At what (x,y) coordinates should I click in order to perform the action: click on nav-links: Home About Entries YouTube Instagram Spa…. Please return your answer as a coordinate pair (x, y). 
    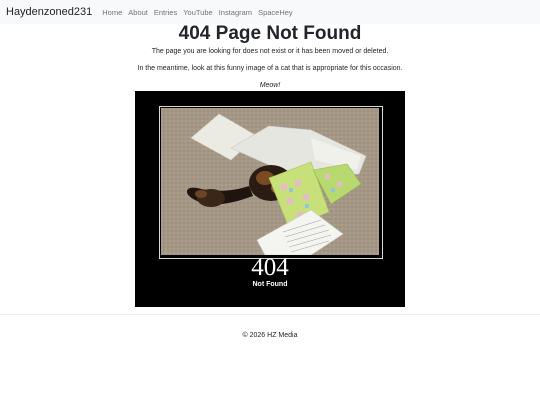
    Looking at the image, I should click on (200, 12).